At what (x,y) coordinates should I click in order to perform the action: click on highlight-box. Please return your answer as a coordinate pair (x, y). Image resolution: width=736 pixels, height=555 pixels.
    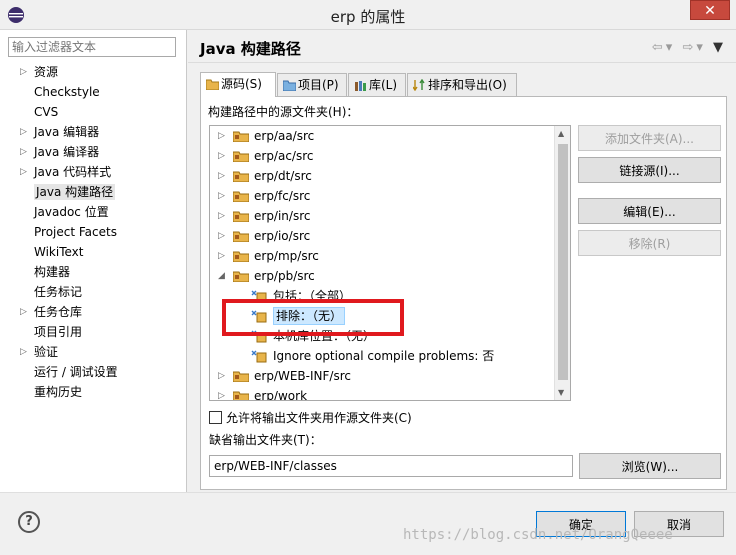
    Looking at the image, I should click on (313, 317).